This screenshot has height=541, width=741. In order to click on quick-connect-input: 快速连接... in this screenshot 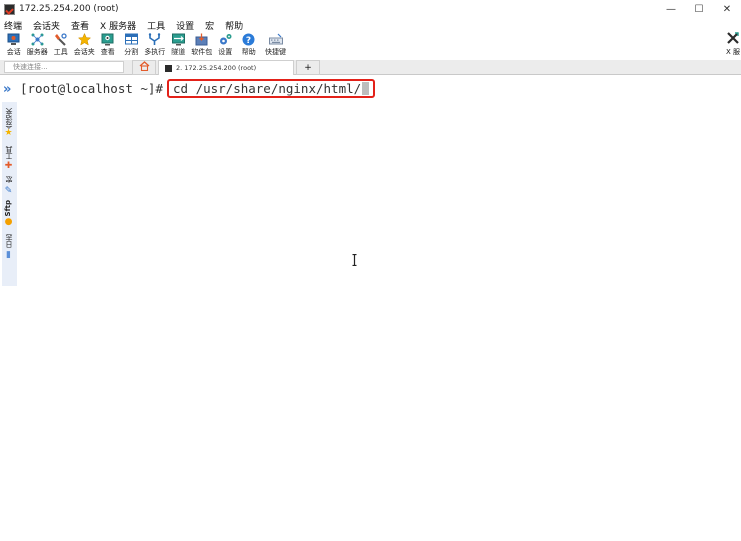, I will do `click(64, 67)`.